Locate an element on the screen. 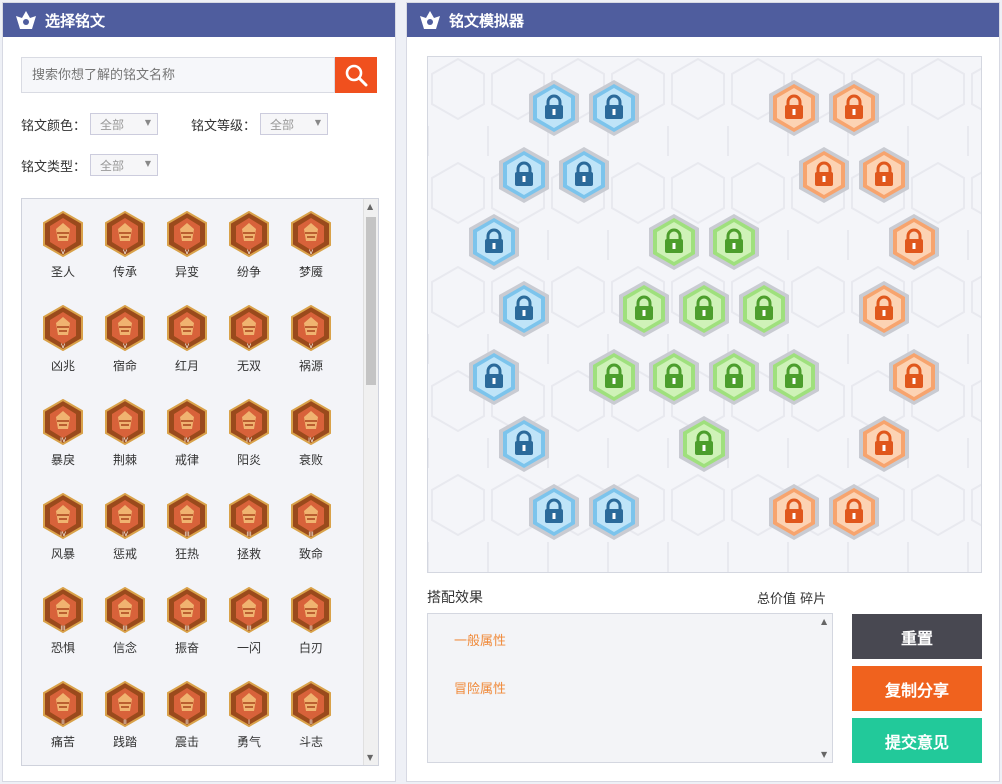 The width and height of the screenshot is (1002, 784). inscription-item: III 振奋 is located at coordinates (187, 621).